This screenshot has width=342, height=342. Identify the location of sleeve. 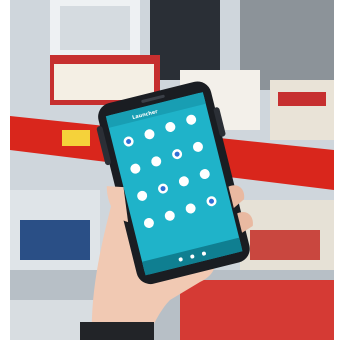
(117, 331).